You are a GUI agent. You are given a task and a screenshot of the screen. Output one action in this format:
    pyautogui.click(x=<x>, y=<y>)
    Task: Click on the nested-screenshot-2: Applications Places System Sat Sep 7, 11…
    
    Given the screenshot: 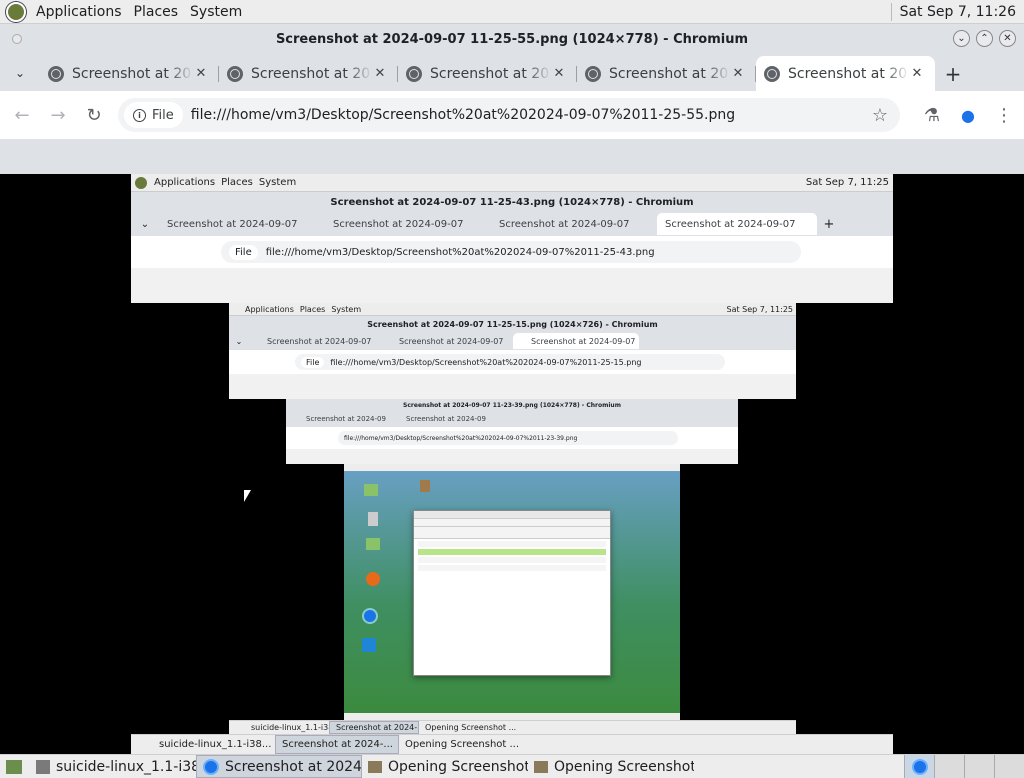 What is the action you would take?
    pyautogui.click(x=512, y=351)
    